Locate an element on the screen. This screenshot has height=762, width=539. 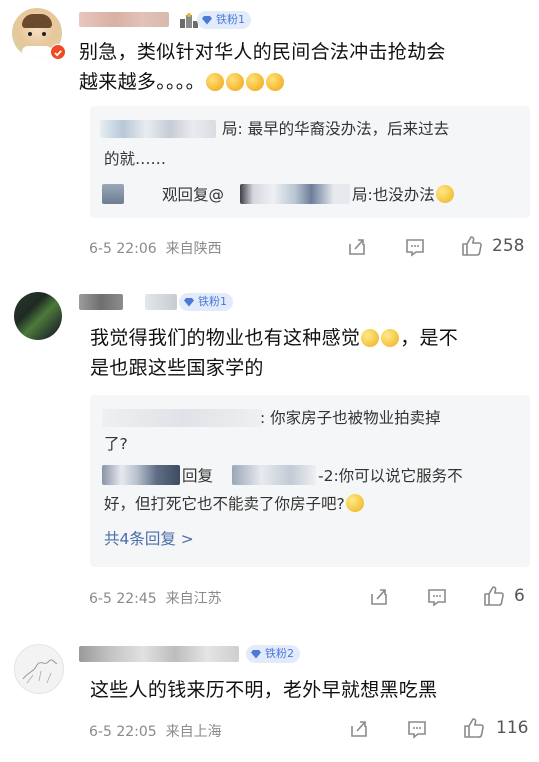
reply-text: 局:也没办法 is located at coordinates (439, 195).